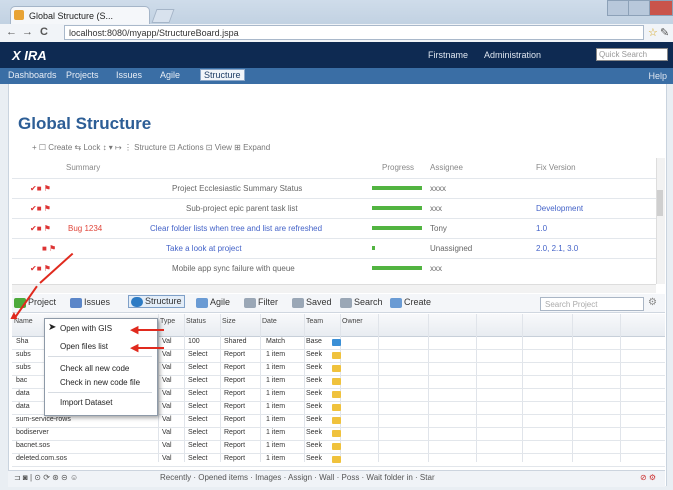  What do you see at coordinates (664, 32) in the screenshot?
I see `wrench-icon: ✎` at bounding box center [664, 32].